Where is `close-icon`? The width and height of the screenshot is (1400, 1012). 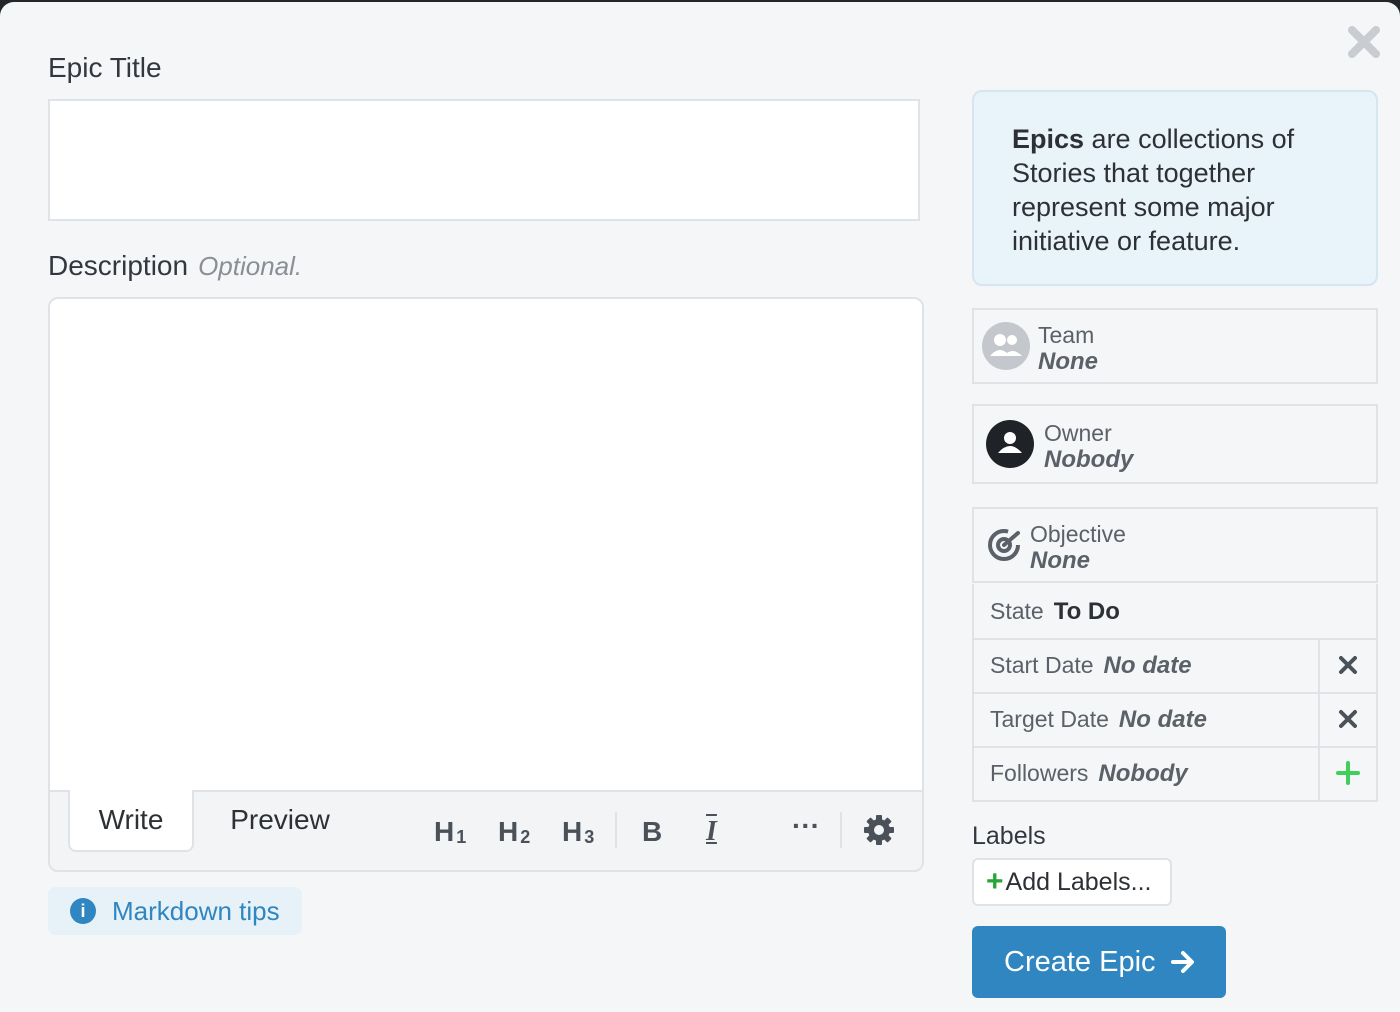 close-icon is located at coordinates (1364, 42).